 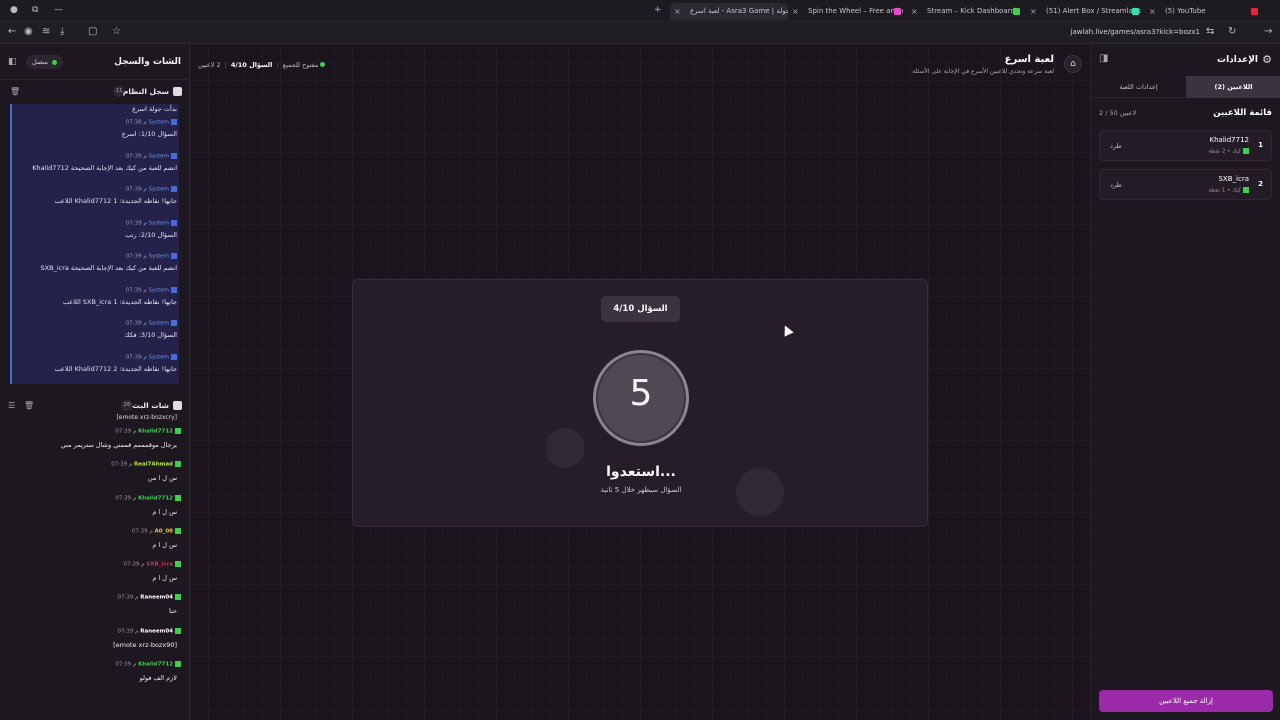 What do you see at coordinates (46, 31) in the screenshot?
I see `extensions-icon: ≋` at bounding box center [46, 31].